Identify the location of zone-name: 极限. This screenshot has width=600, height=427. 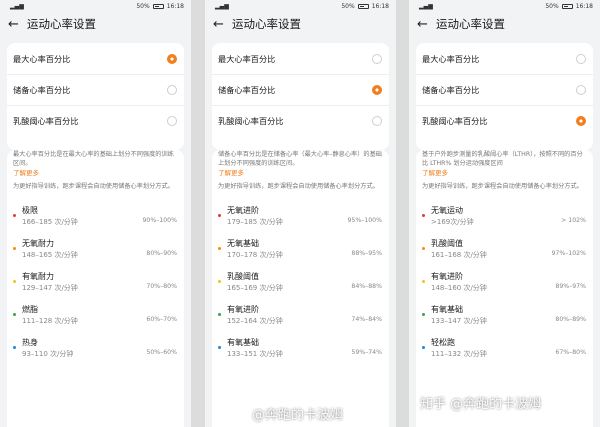
(30, 210).